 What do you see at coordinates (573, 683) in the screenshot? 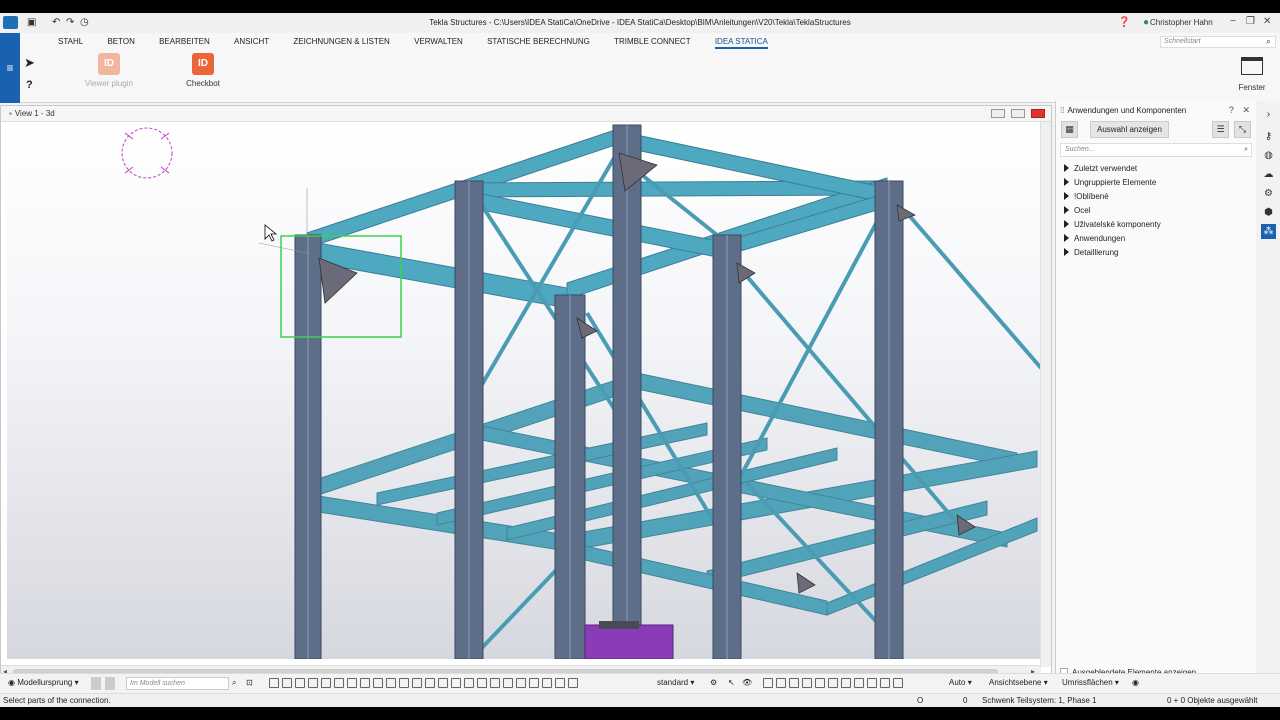
I see `select-filter-icon` at bounding box center [573, 683].